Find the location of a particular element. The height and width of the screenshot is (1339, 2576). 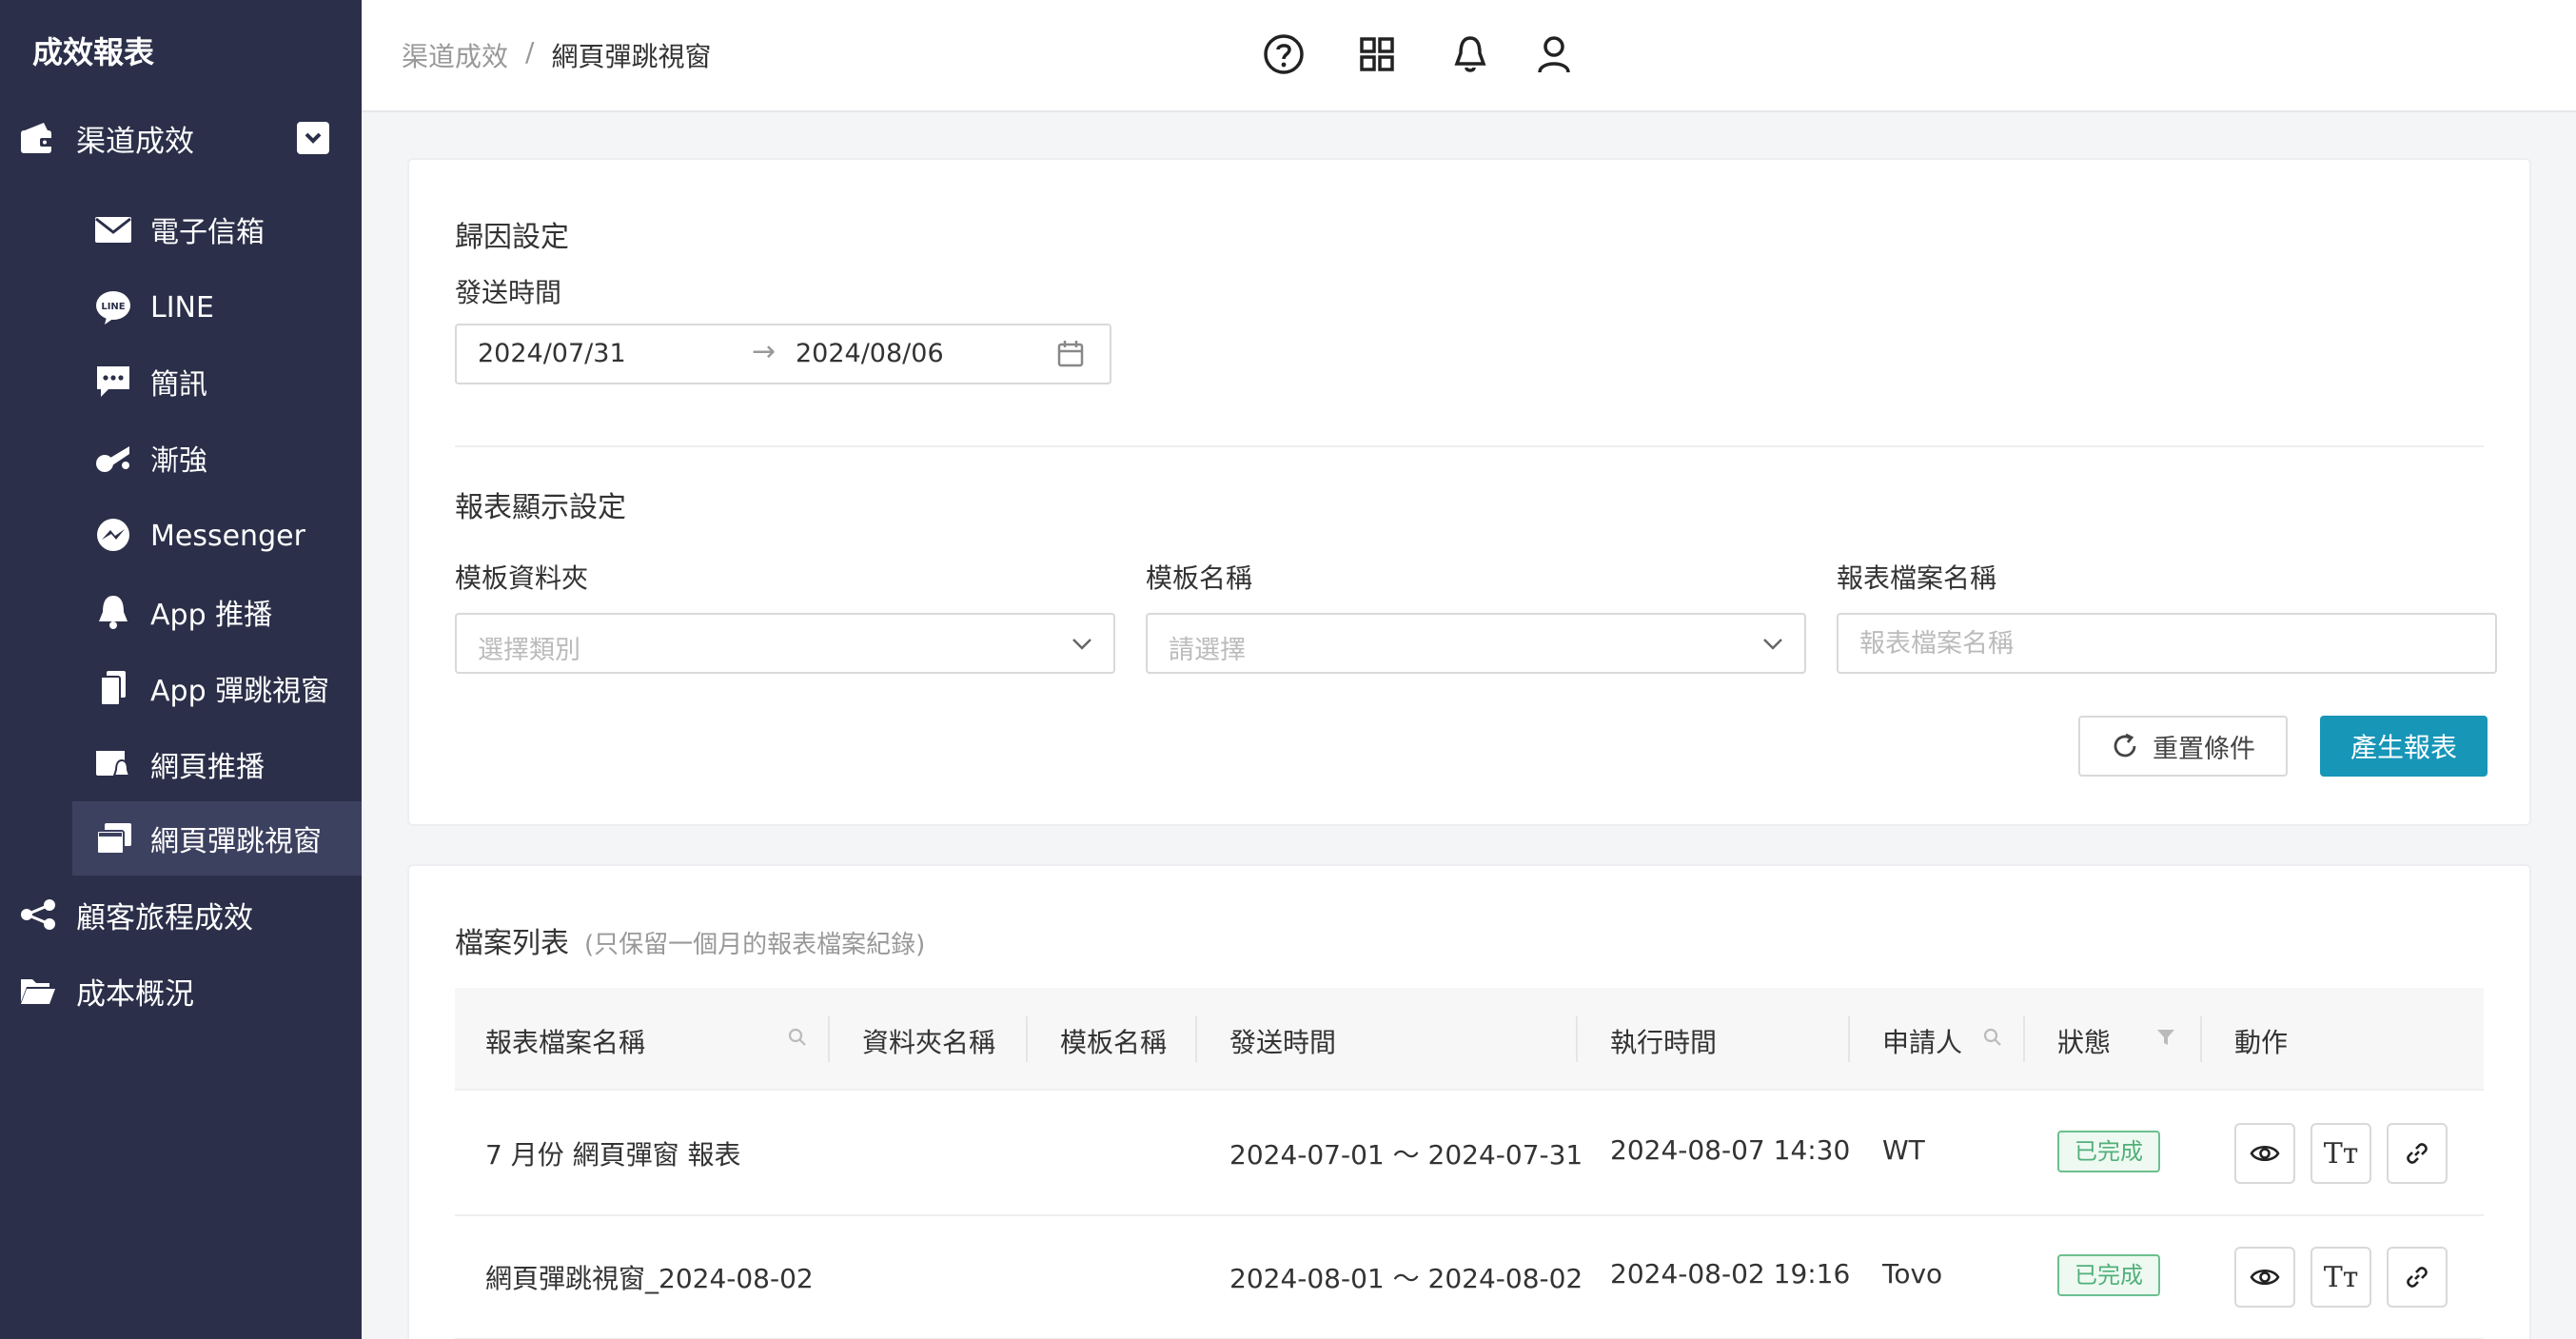

sidebar-group-label: 渠道成效 is located at coordinates (135, 141).